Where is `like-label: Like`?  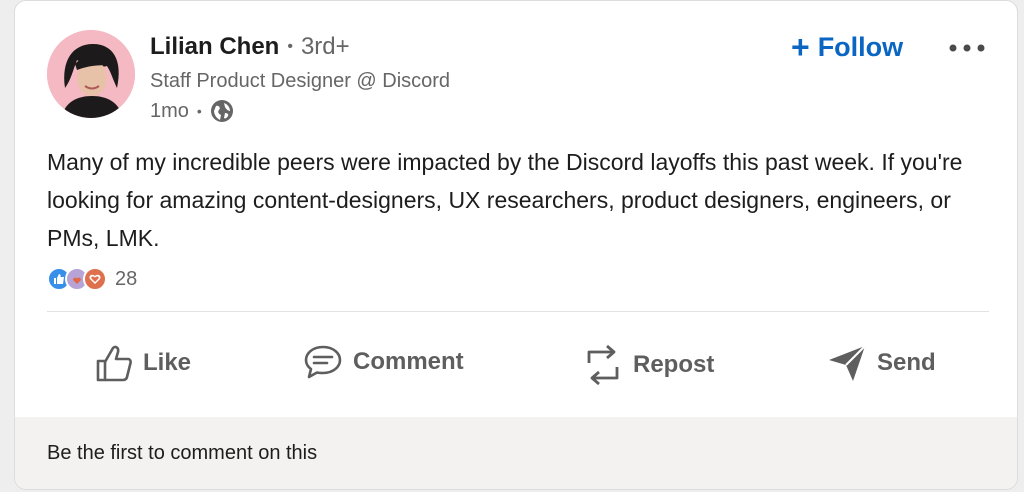
like-label: Like is located at coordinates (167, 362).